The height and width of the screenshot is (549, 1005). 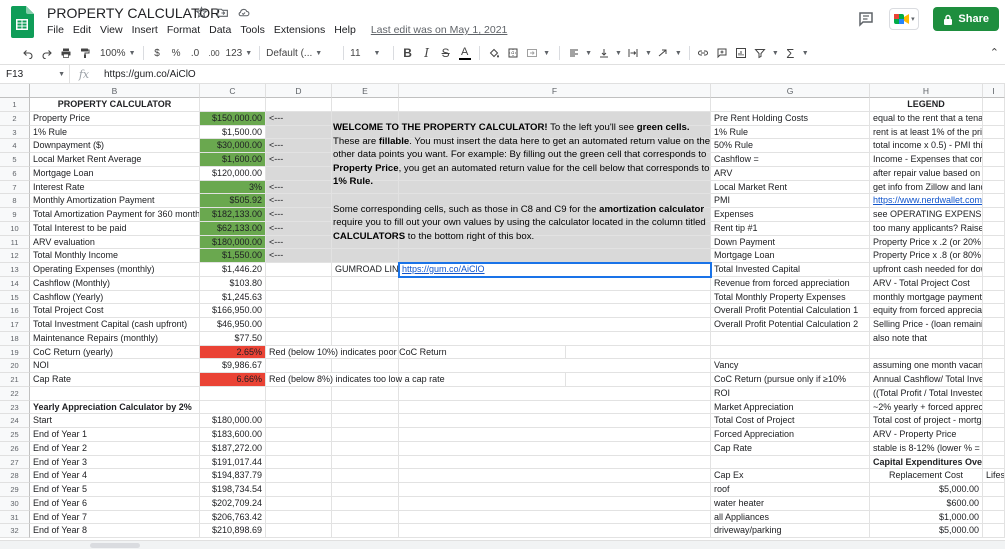 What do you see at coordinates (115, 160) in the screenshot?
I see `cell-b5: Local Market Rent Average` at bounding box center [115, 160].